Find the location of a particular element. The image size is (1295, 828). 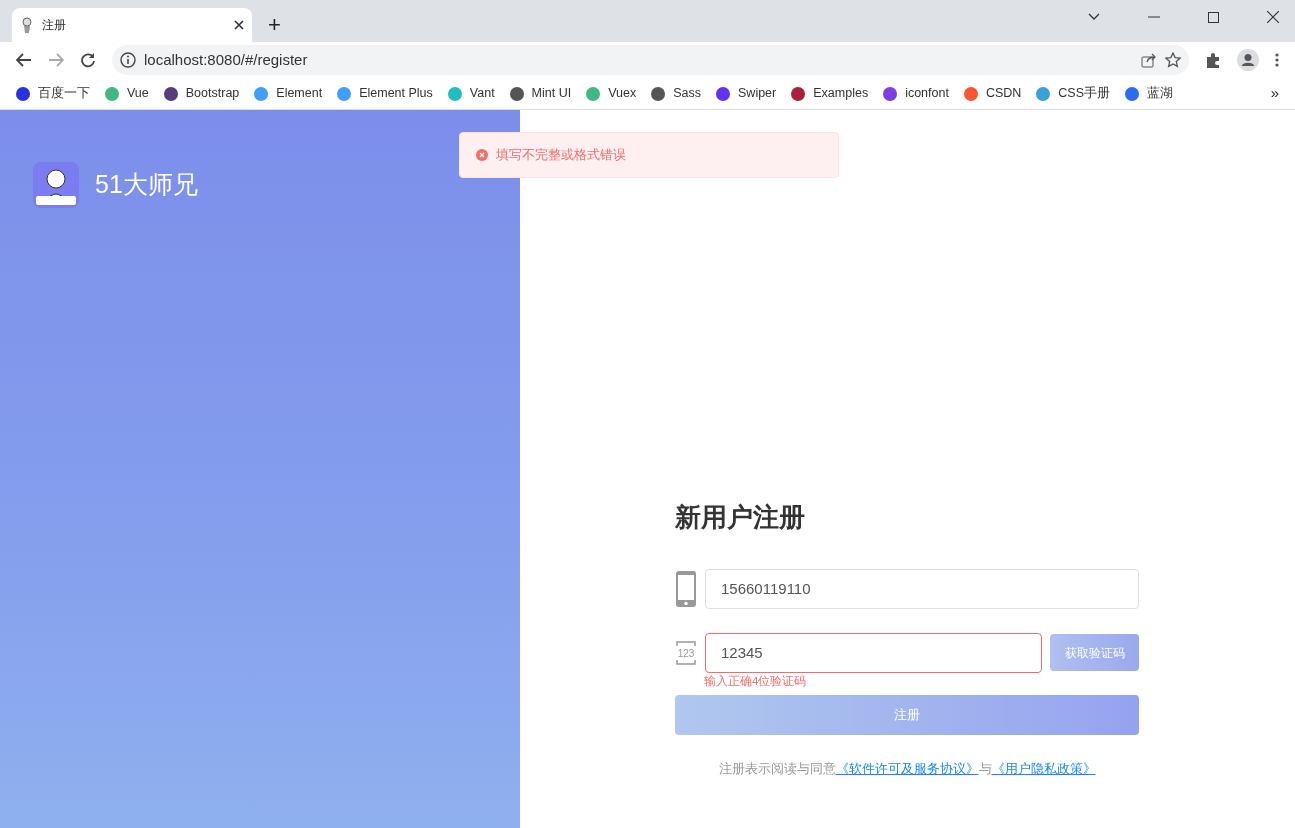

bookmark-link: Vue is located at coordinates (127, 93).